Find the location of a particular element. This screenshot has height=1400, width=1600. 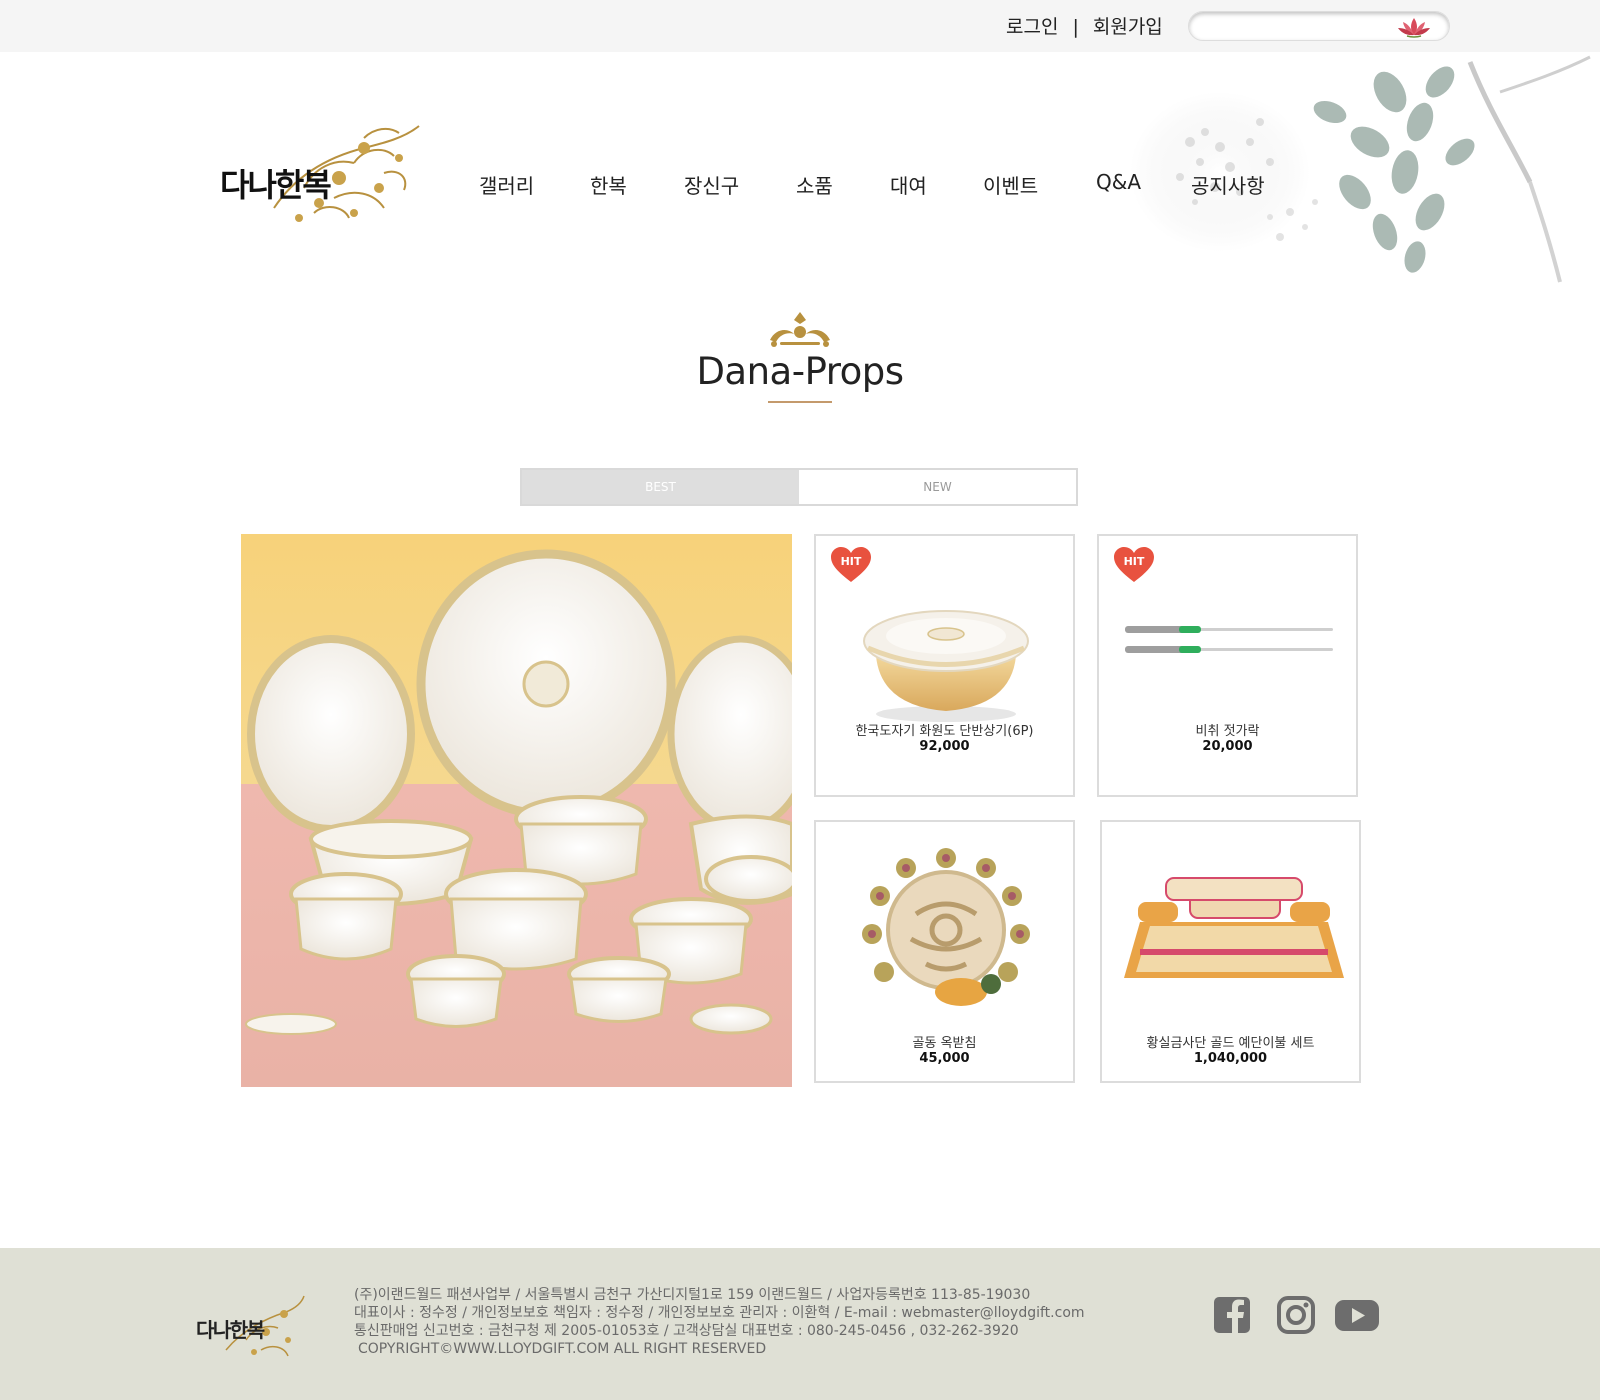

nav-item-accessories: 장신구 is located at coordinates (711, 184).